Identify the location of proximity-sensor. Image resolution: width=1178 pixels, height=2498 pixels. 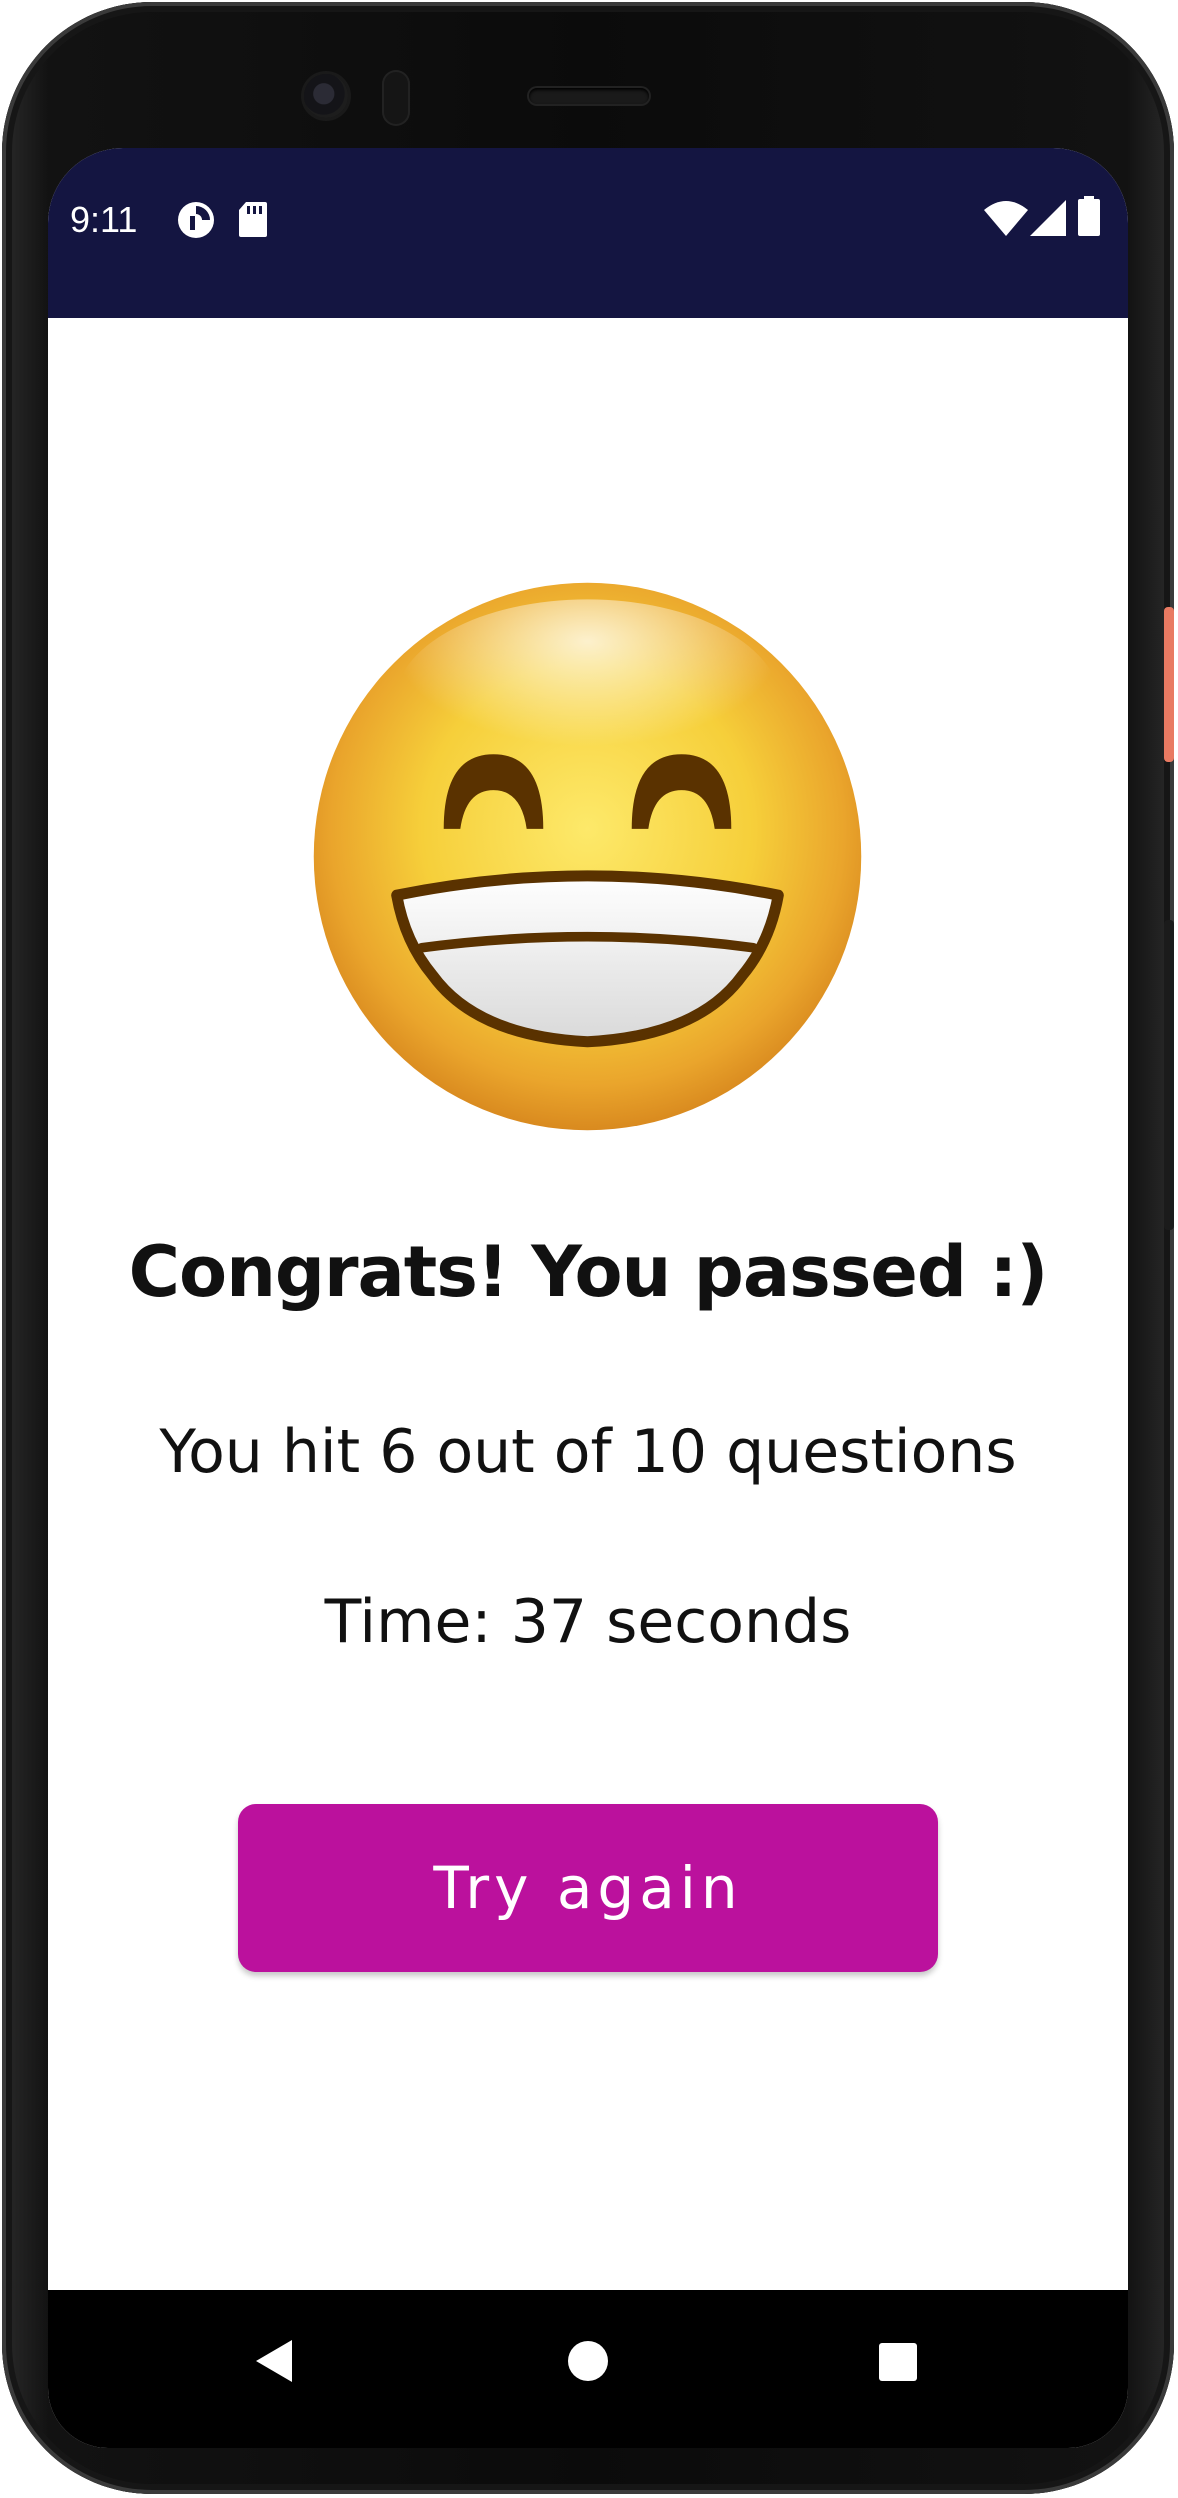
(396, 98).